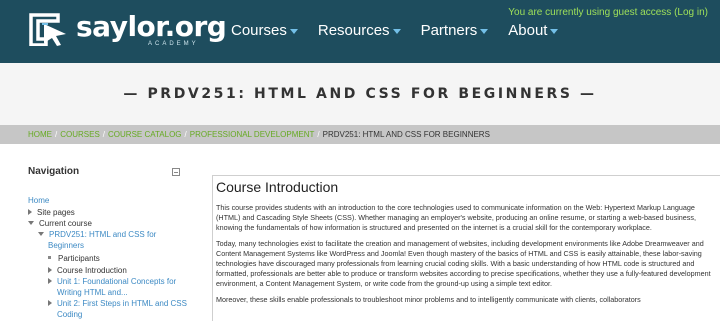 The image size is (720, 321). What do you see at coordinates (56, 212) in the screenshot?
I see `nav-tree-site-pages-label: Site pages` at bounding box center [56, 212].